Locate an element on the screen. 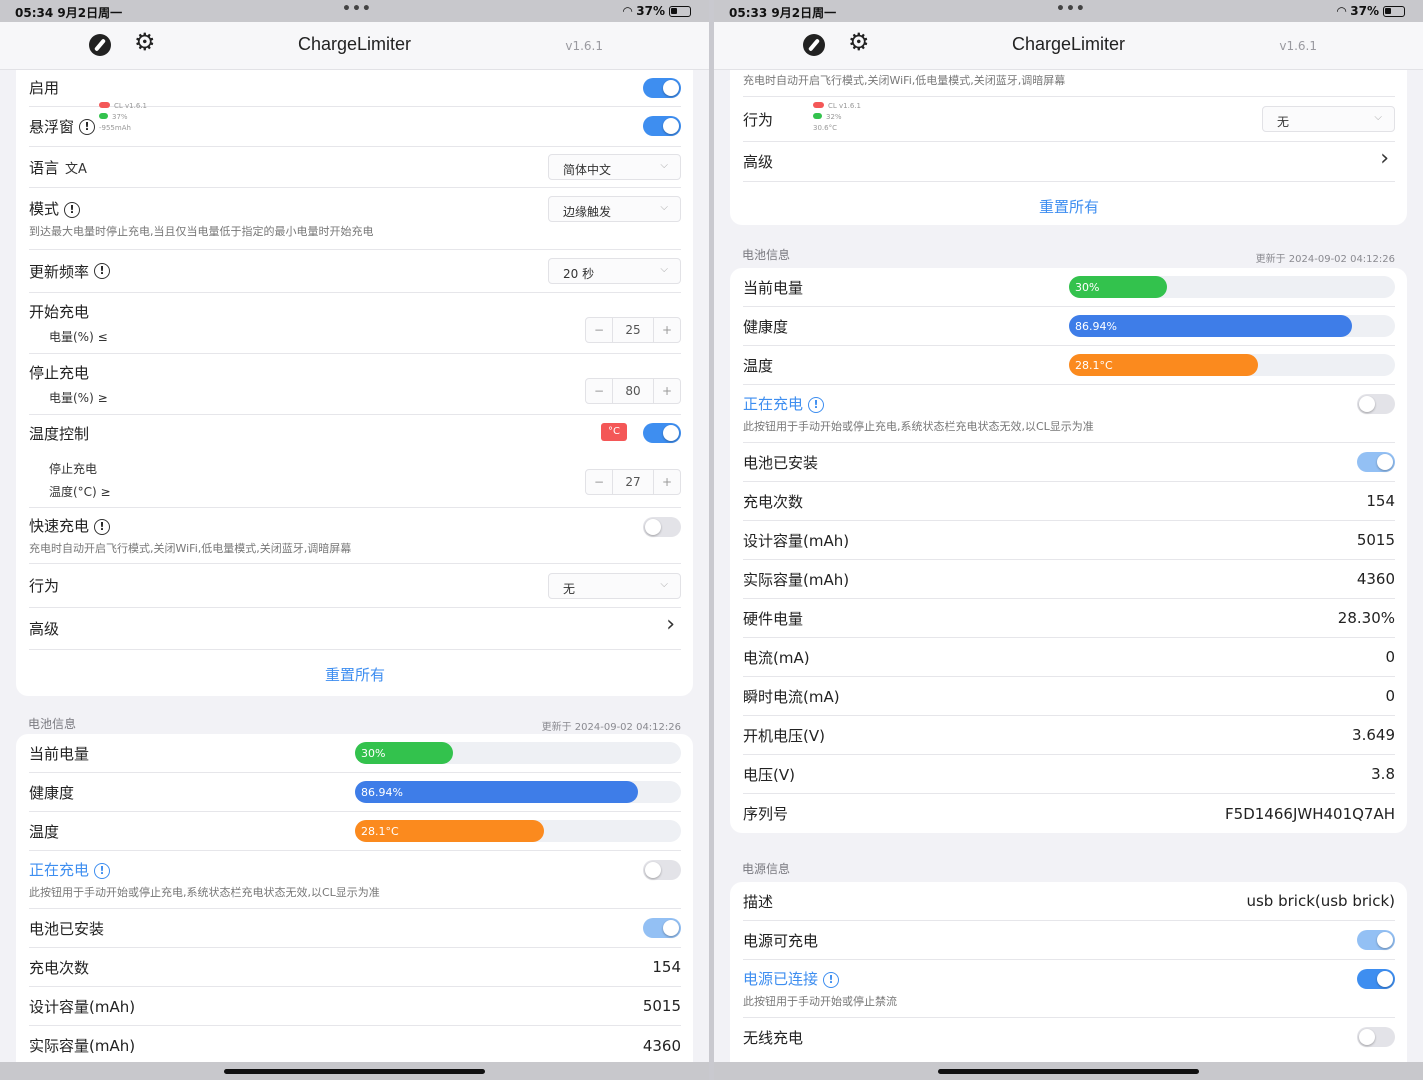  status-time-text: 05:34 is located at coordinates (34, 13).